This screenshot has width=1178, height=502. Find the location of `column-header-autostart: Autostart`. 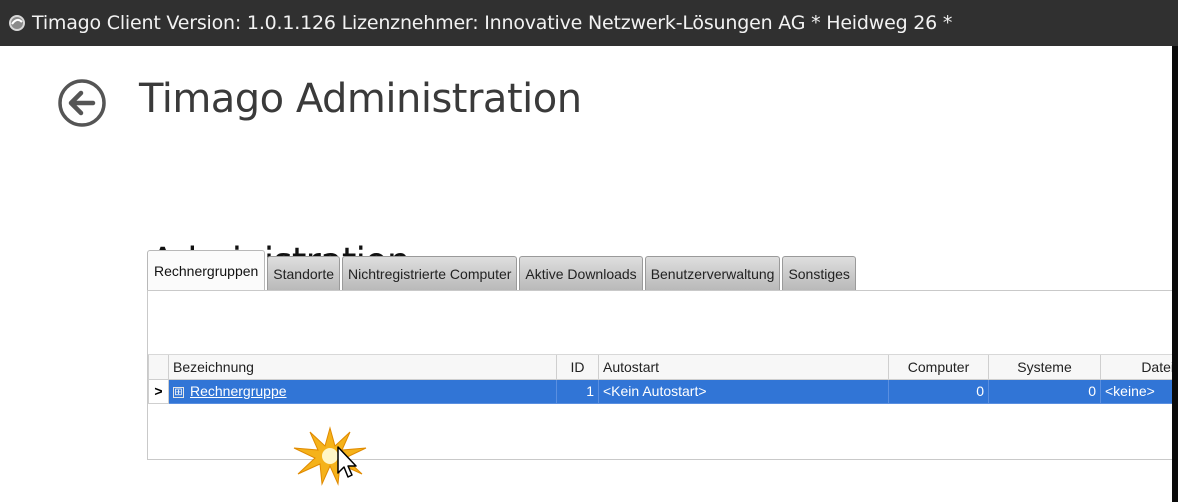

column-header-autostart: Autostart is located at coordinates (743, 367).